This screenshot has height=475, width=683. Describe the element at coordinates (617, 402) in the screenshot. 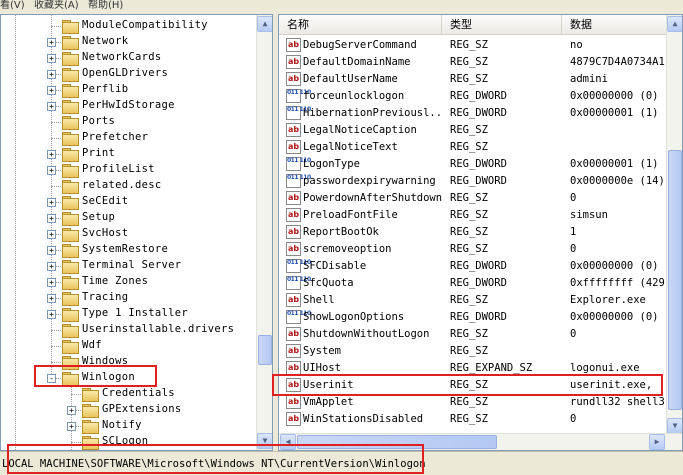

I see `value-data: rundll32 shell3` at that location.